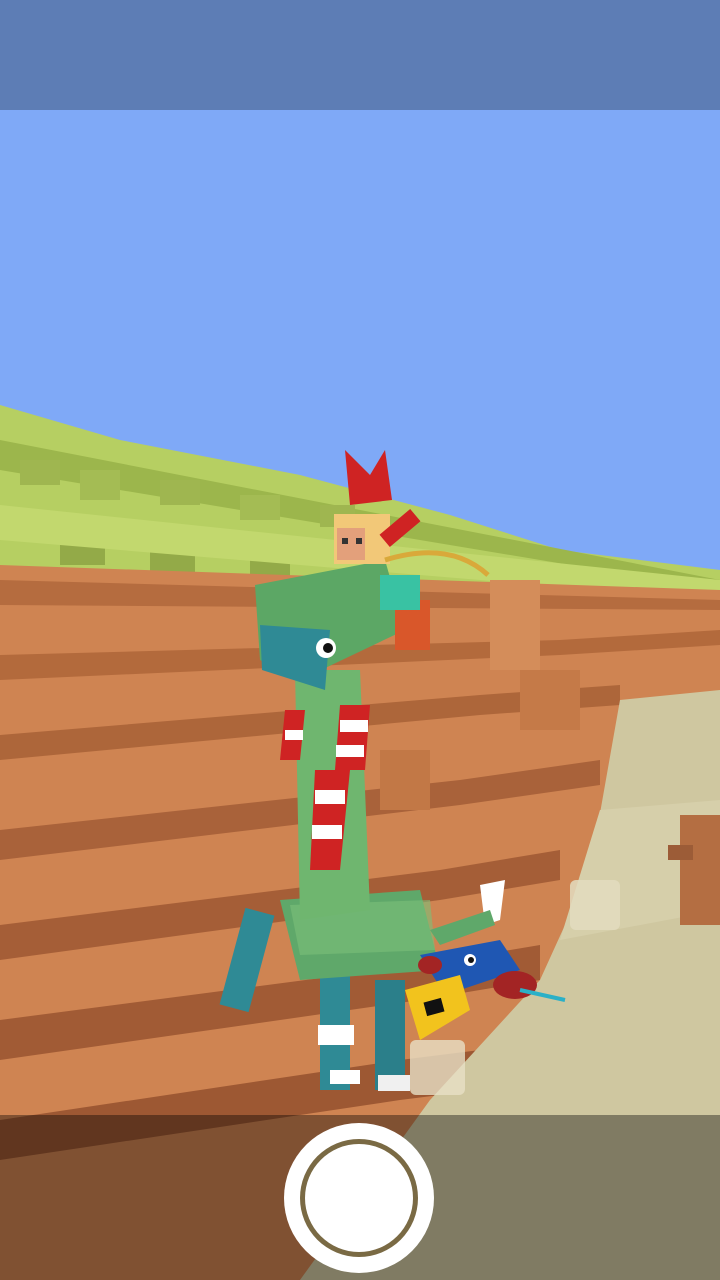  What do you see at coordinates (360, 55) in the screenshot?
I see `top-status-bar` at bounding box center [360, 55].